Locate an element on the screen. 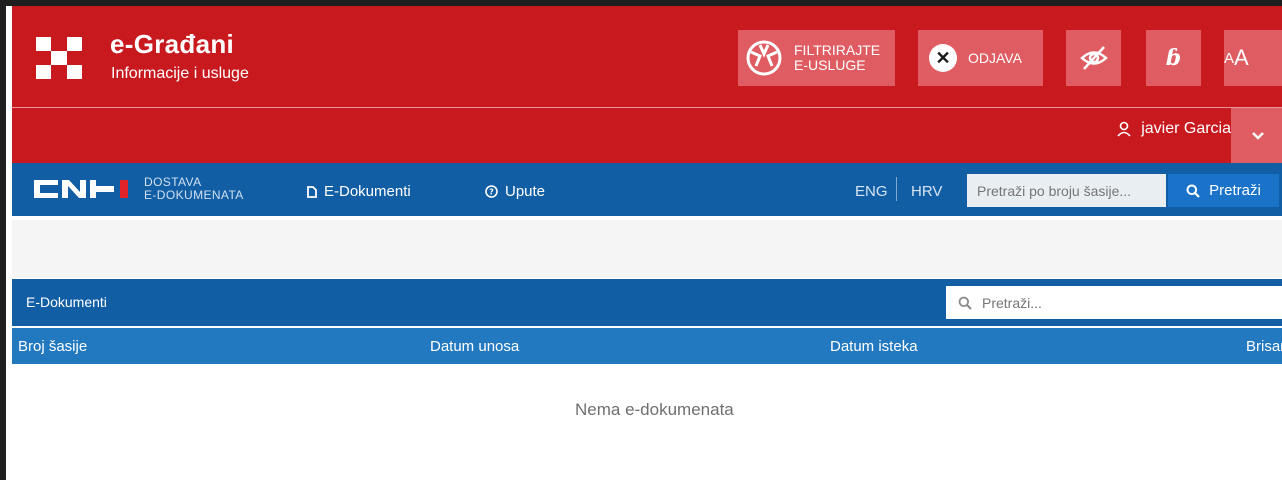 This screenshot has width=1282, height=480. content-spacer is located at coordinates (647, 249).